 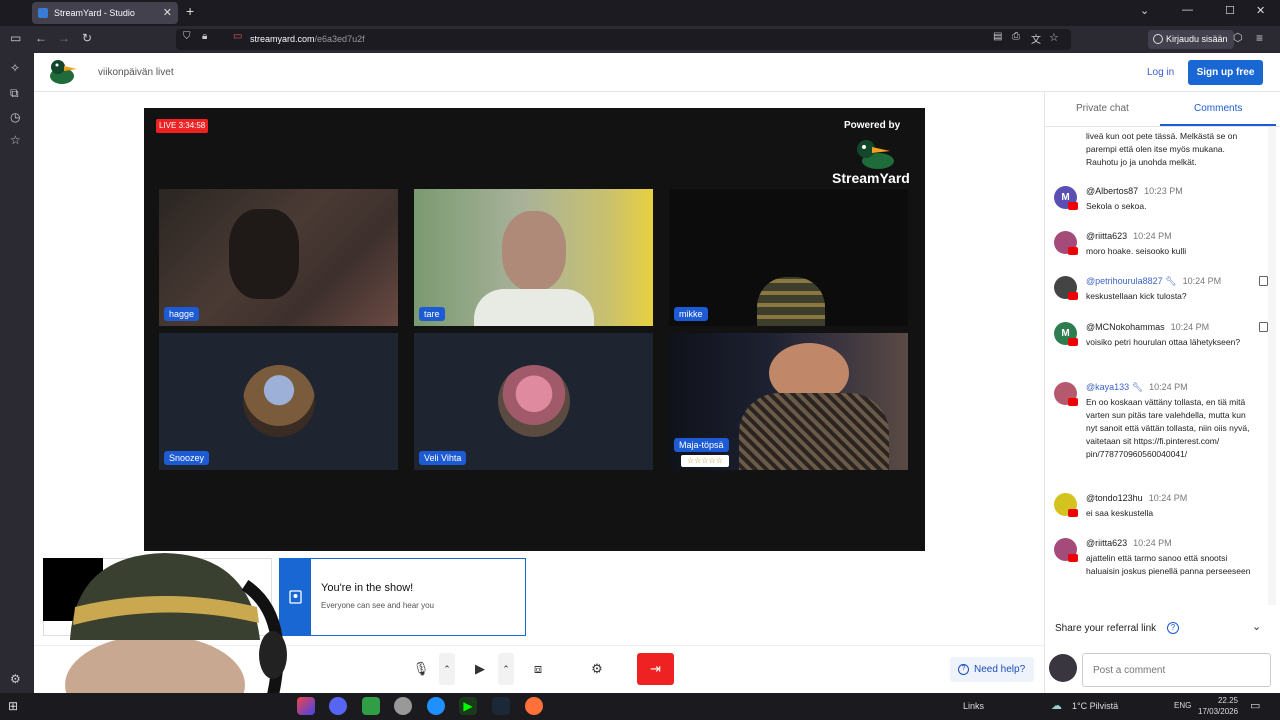 I want to click on bookmarks-icon: ☆, so click(x=15, y=140).